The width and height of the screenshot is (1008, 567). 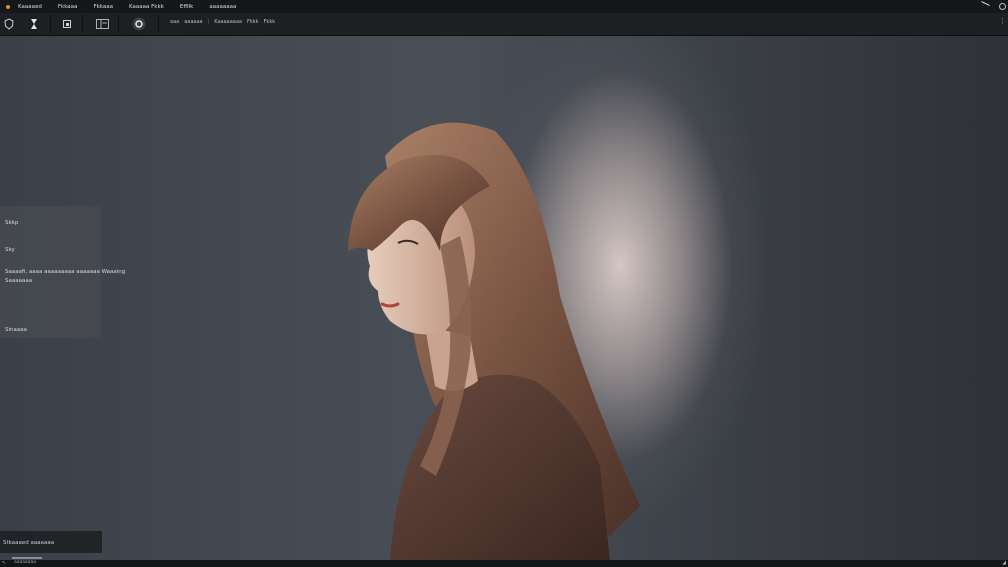 I want to click on status-text: aaaaaaaa, so click(x=25, y=562).